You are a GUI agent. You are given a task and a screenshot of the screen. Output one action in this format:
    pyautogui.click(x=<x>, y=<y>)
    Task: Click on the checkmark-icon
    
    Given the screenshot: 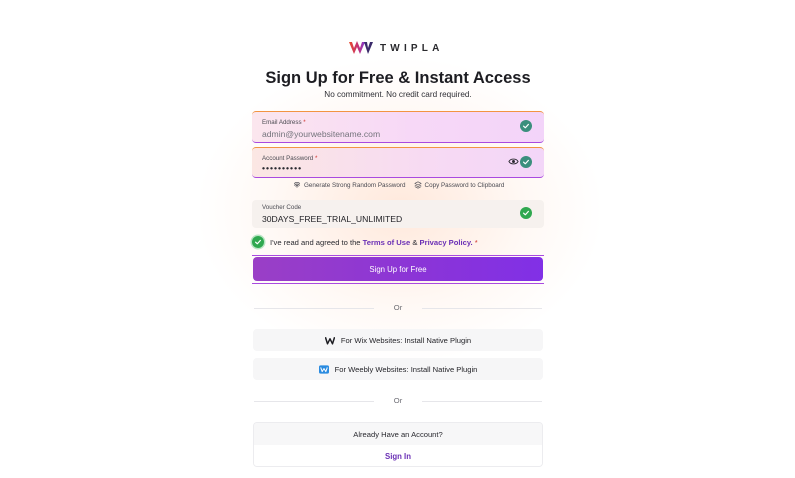 What is the action you would take?
    pyautogui.click(x=258, y=242)
    